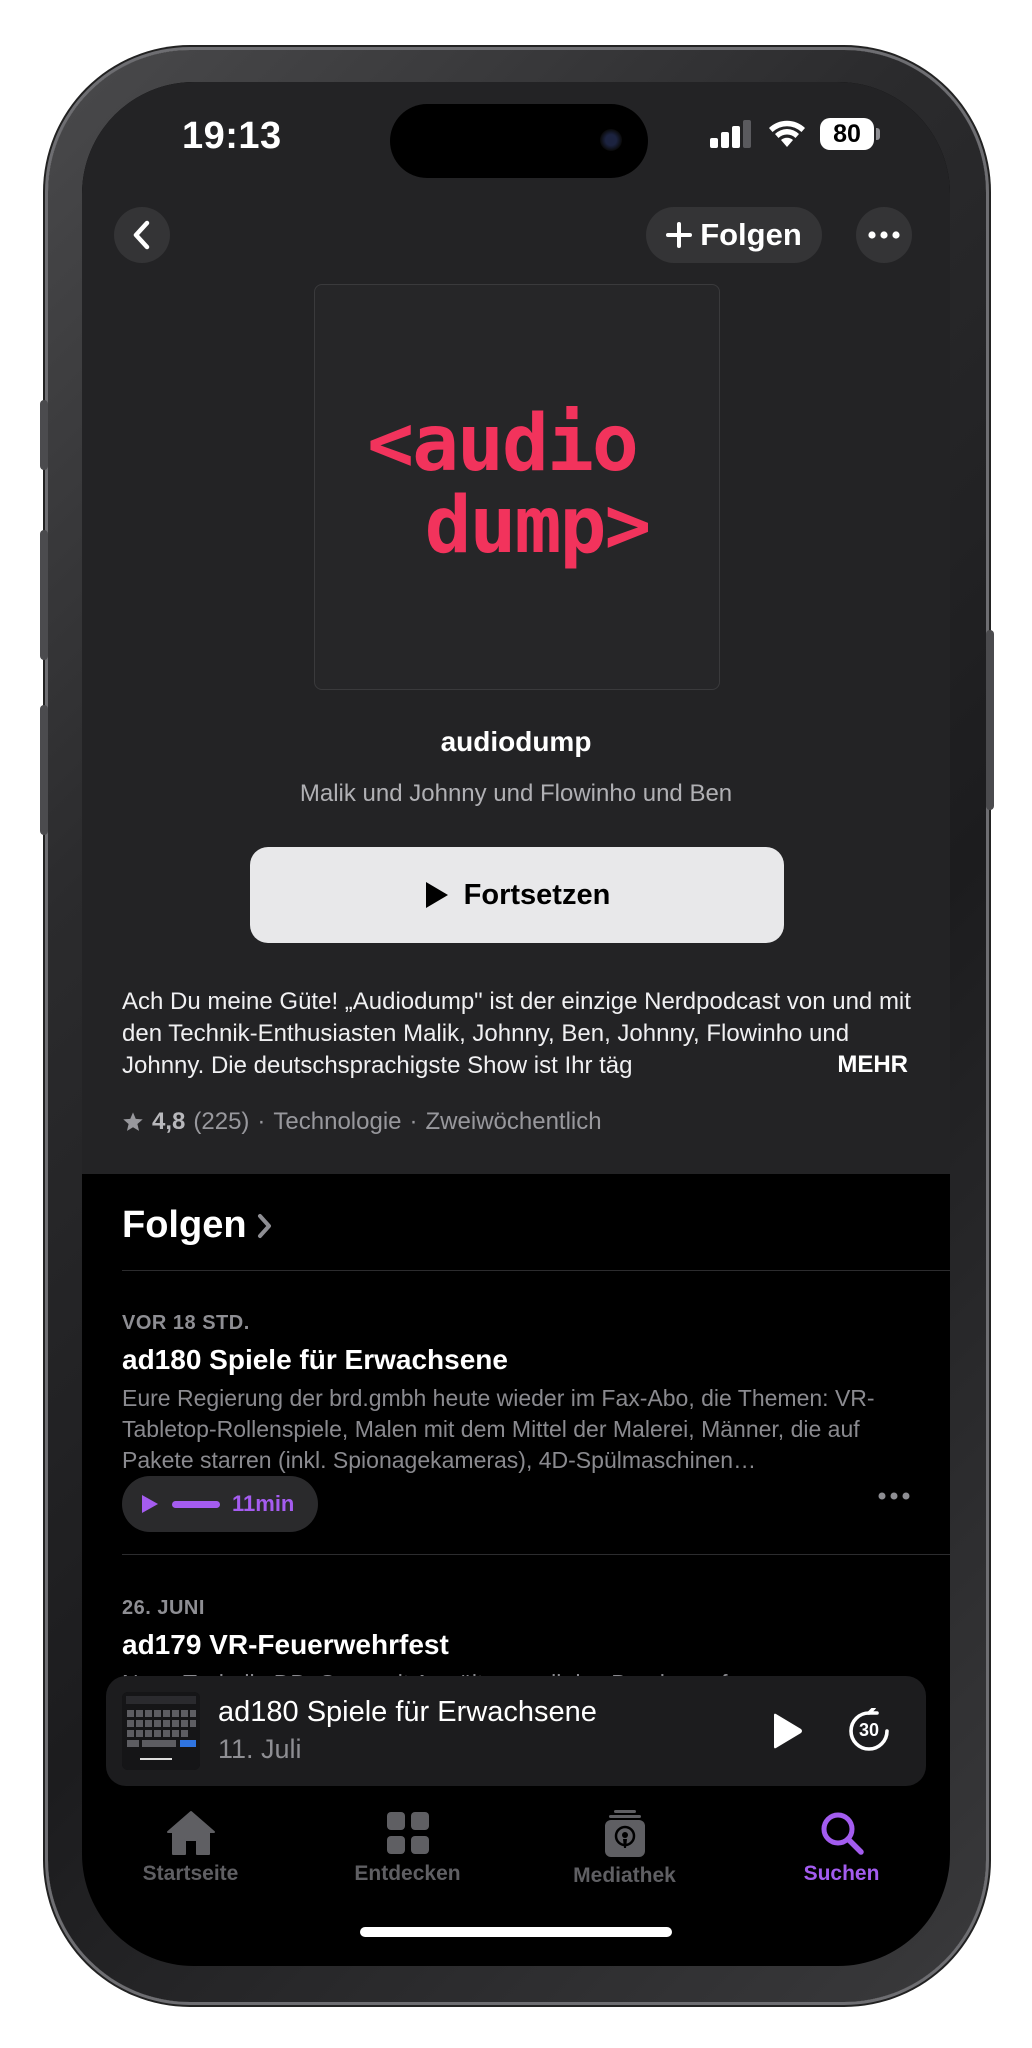 The height and width of the screenshot is (2048, 1032). Describe the element at coordinates (44, 435) in the screenshot. I see `action-button` at that location.